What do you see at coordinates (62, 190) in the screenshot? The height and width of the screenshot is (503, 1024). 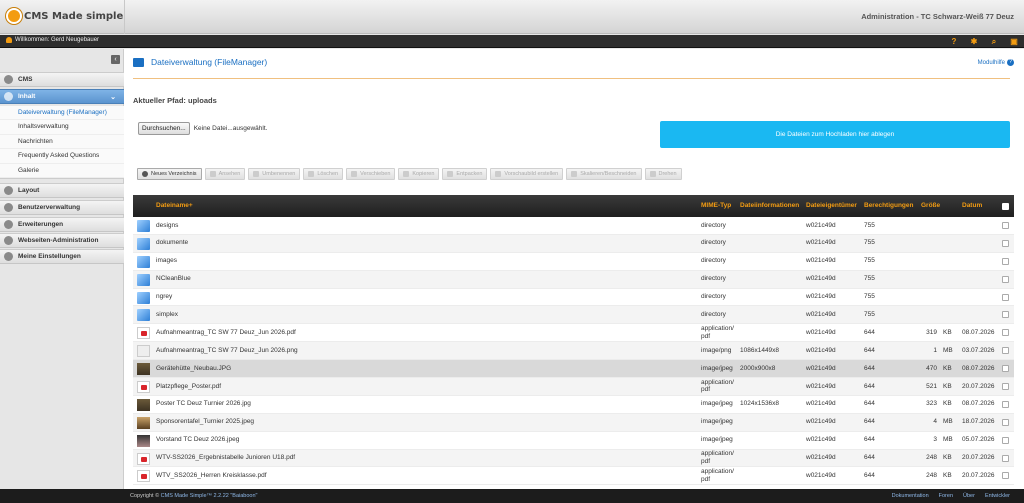 I see `sidebar-section-layout: Layout` at bounding box center [62, 190].